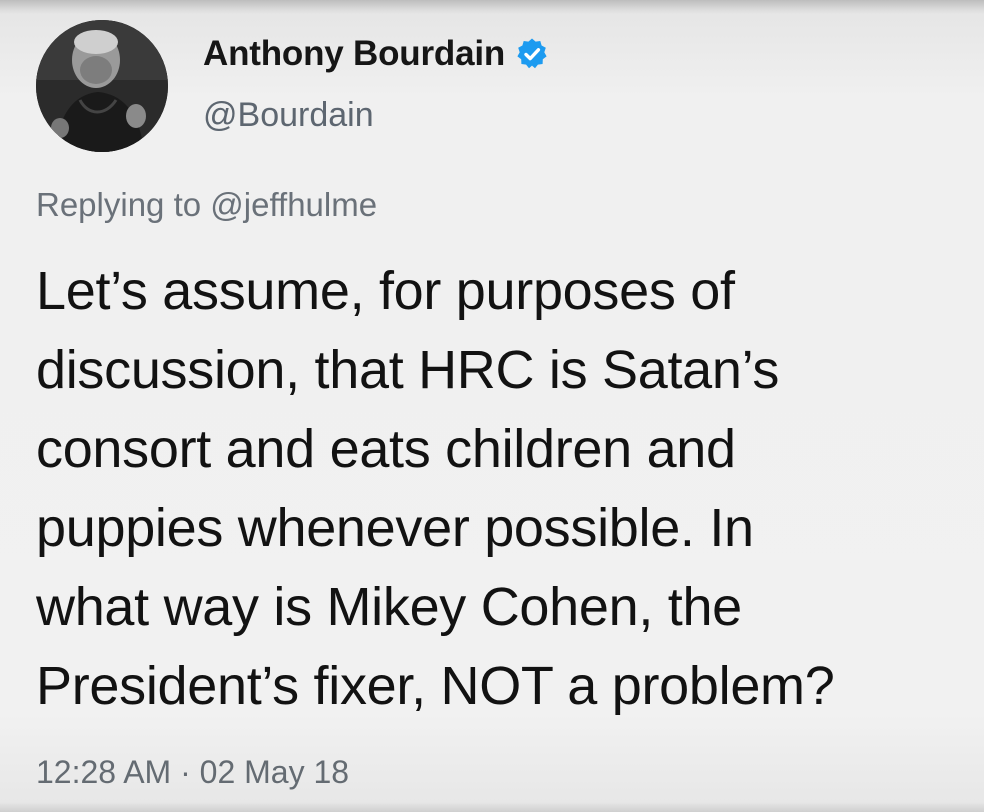  What do you see at coordinates (492, 7) in the screenshot?
I see `top-edge` at bounding box center [492, 7].